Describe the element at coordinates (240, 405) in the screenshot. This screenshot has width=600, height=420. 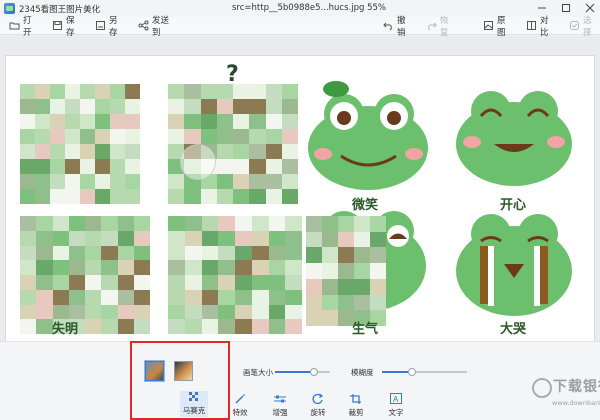
I see `tool-effects: 特效` at that location.